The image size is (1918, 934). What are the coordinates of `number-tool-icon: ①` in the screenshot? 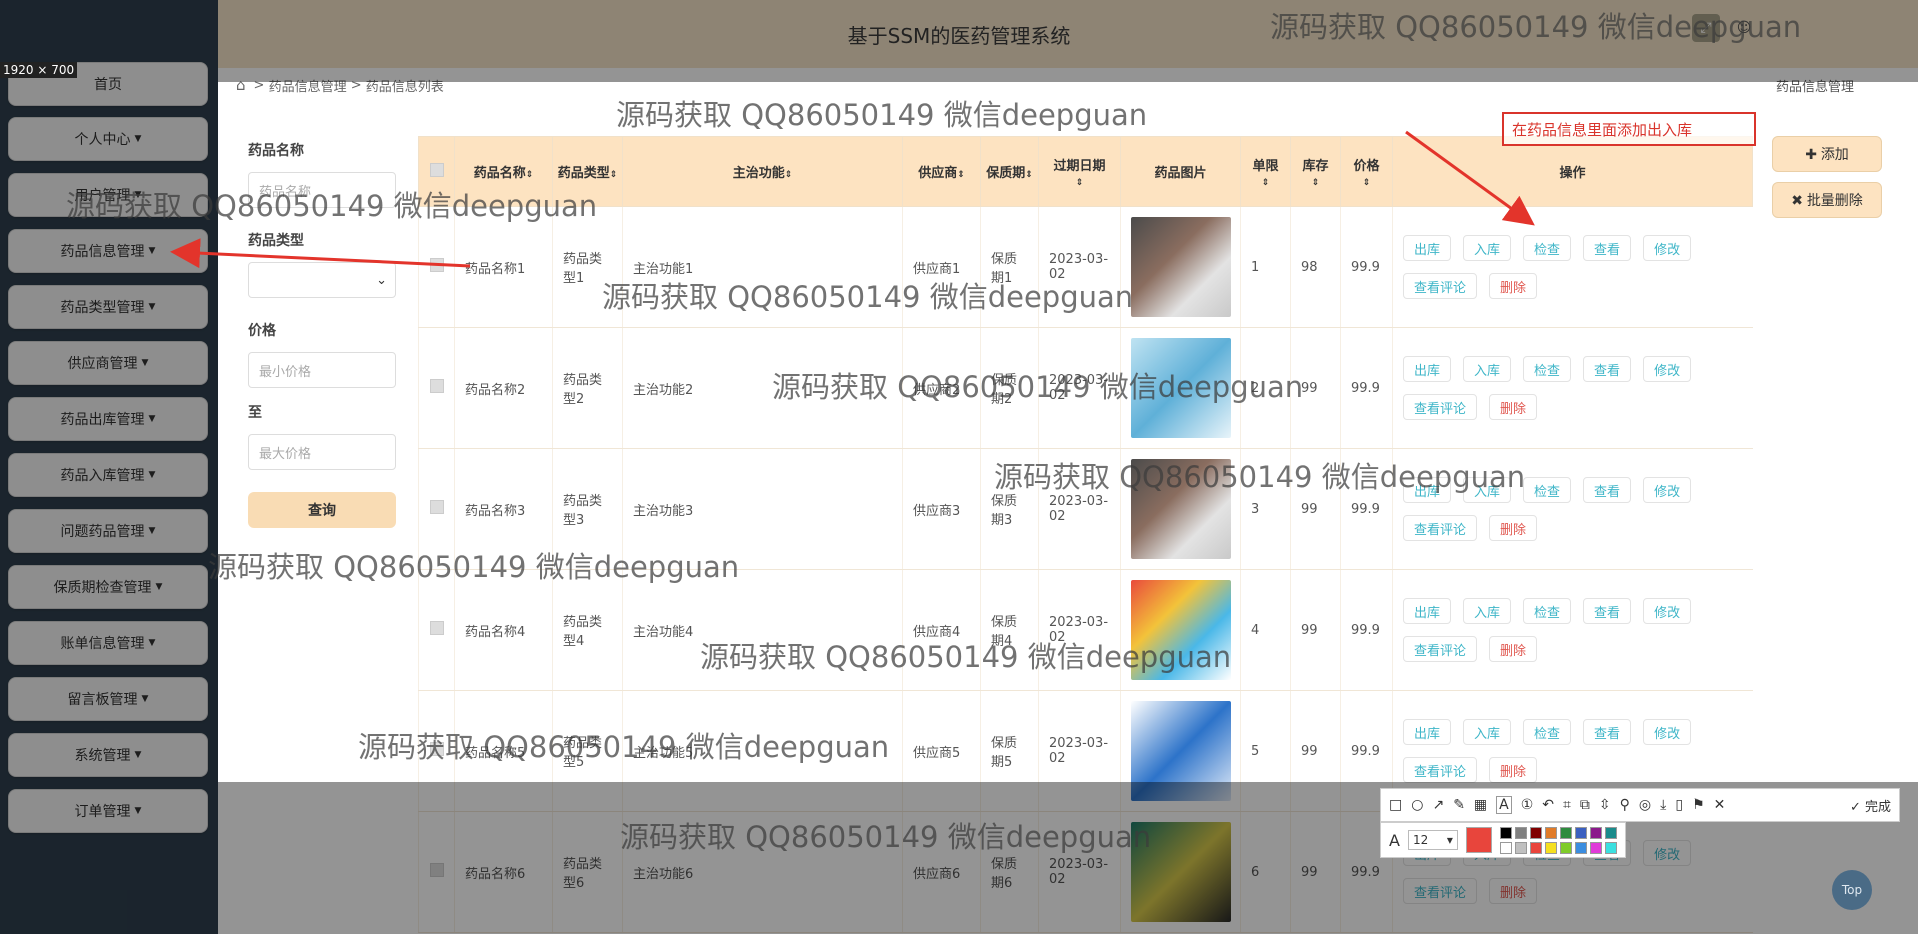 It's located at (1527, 805).